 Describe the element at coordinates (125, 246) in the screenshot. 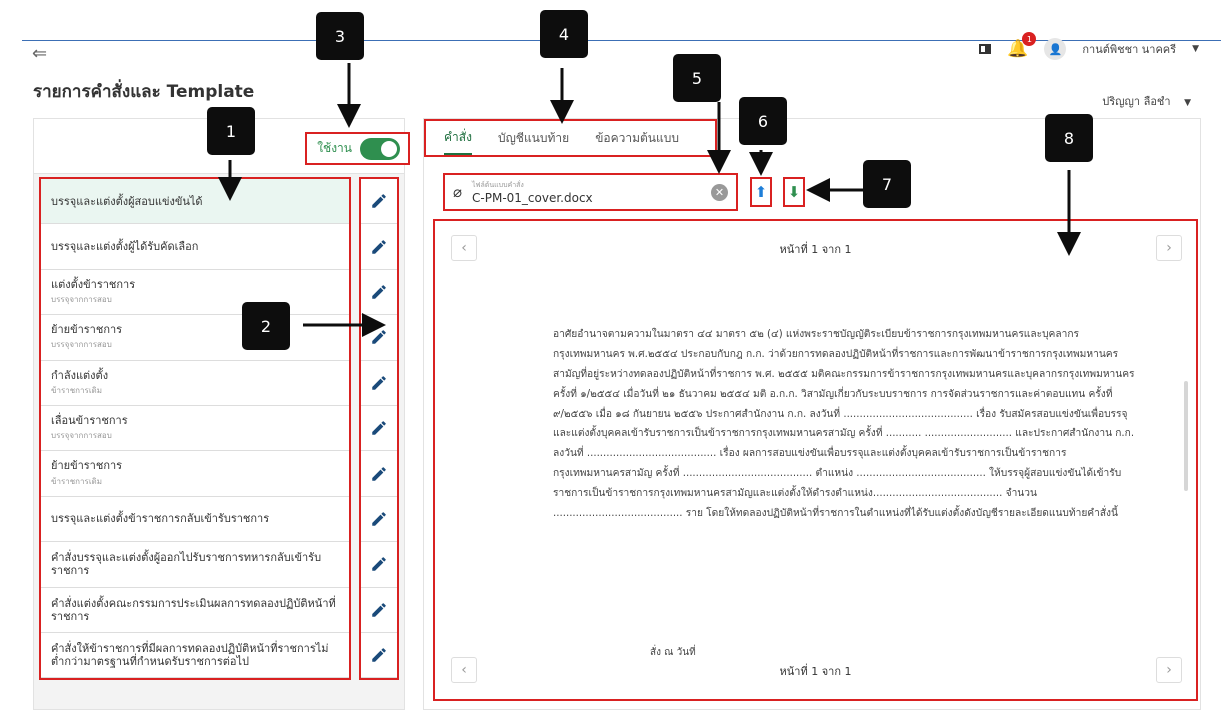

I see `list-item-label: บรรจุและแต่งตั้งผู้ได้รับคัดเลือก` at that location.